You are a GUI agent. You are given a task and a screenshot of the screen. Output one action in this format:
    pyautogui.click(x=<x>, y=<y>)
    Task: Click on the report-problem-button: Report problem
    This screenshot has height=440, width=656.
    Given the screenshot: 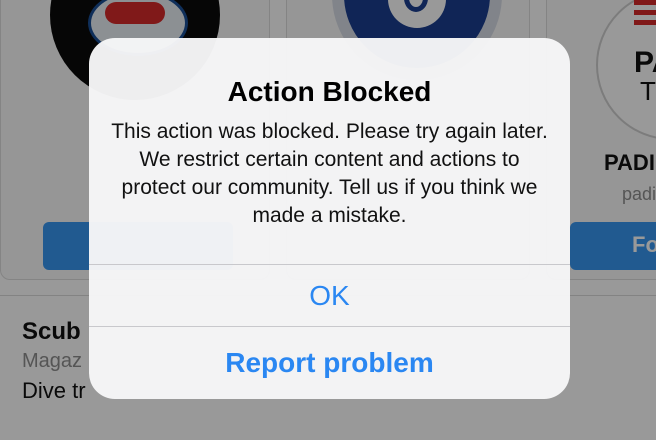 What is the action you would take?
    pyautogui.click(x=329, y=363)
    